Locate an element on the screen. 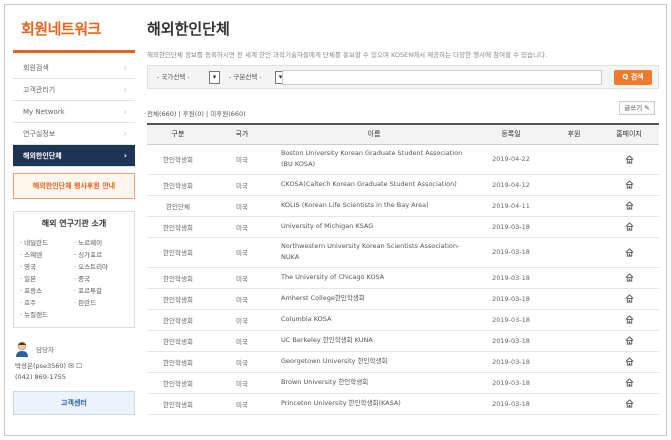  row-name: Columbia KOSA is located at coordinates (374, 320).